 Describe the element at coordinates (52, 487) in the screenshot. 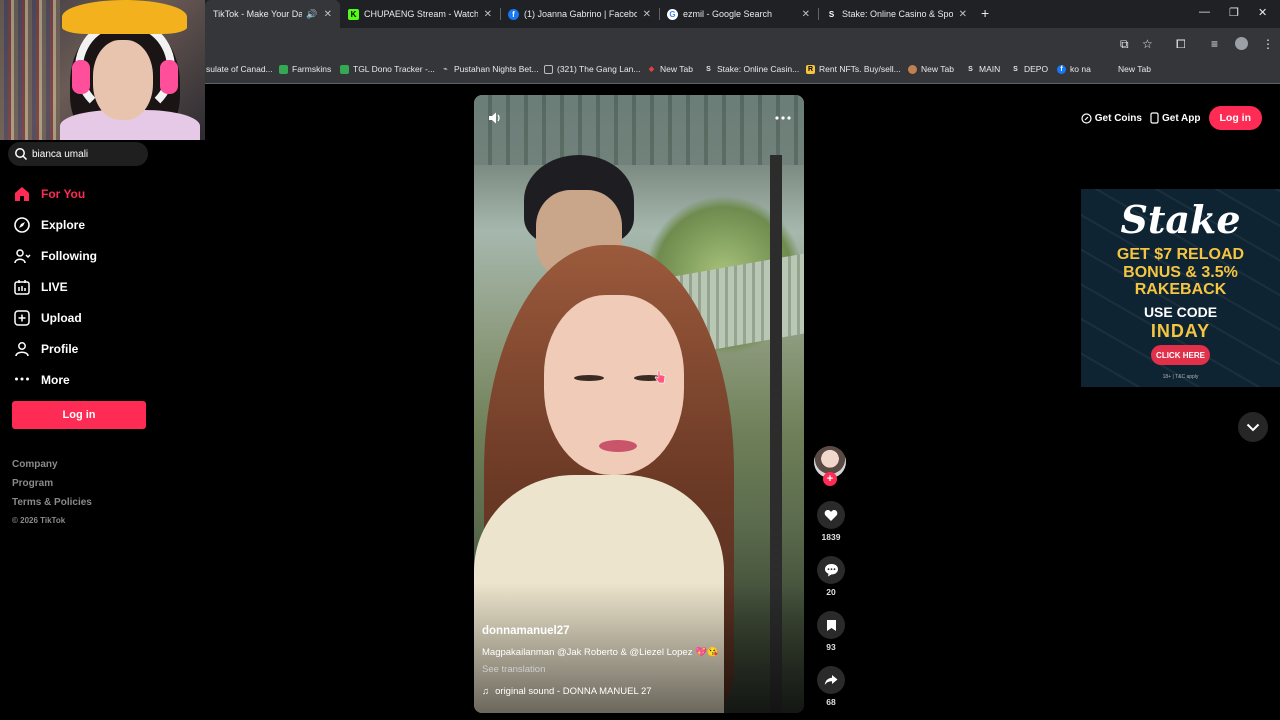

I see `footer-link-program: Program` at that location.